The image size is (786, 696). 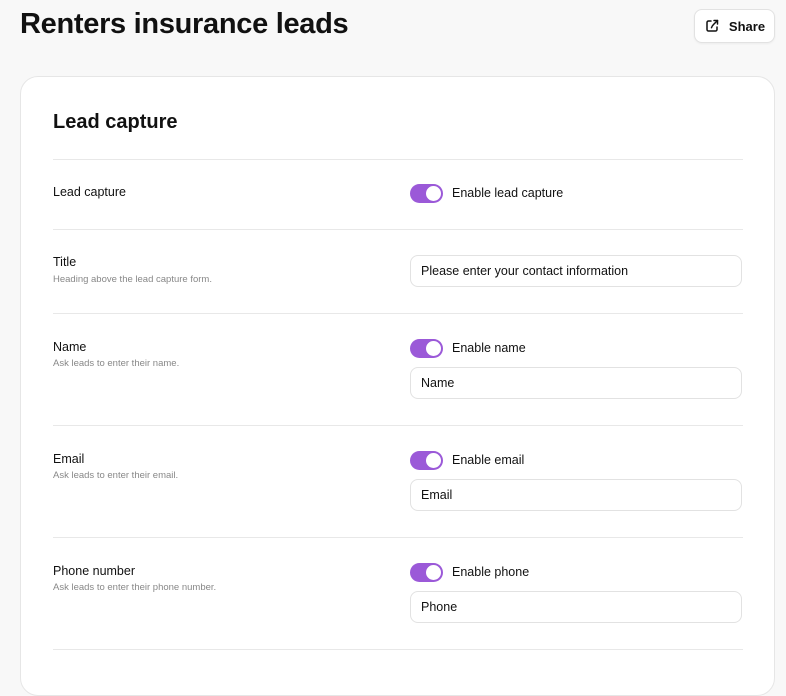 What do you see at coordinates (488, 460) in the screenshot?
I see `email-toggle-label: Enable email` at bounding box center [488, 460].